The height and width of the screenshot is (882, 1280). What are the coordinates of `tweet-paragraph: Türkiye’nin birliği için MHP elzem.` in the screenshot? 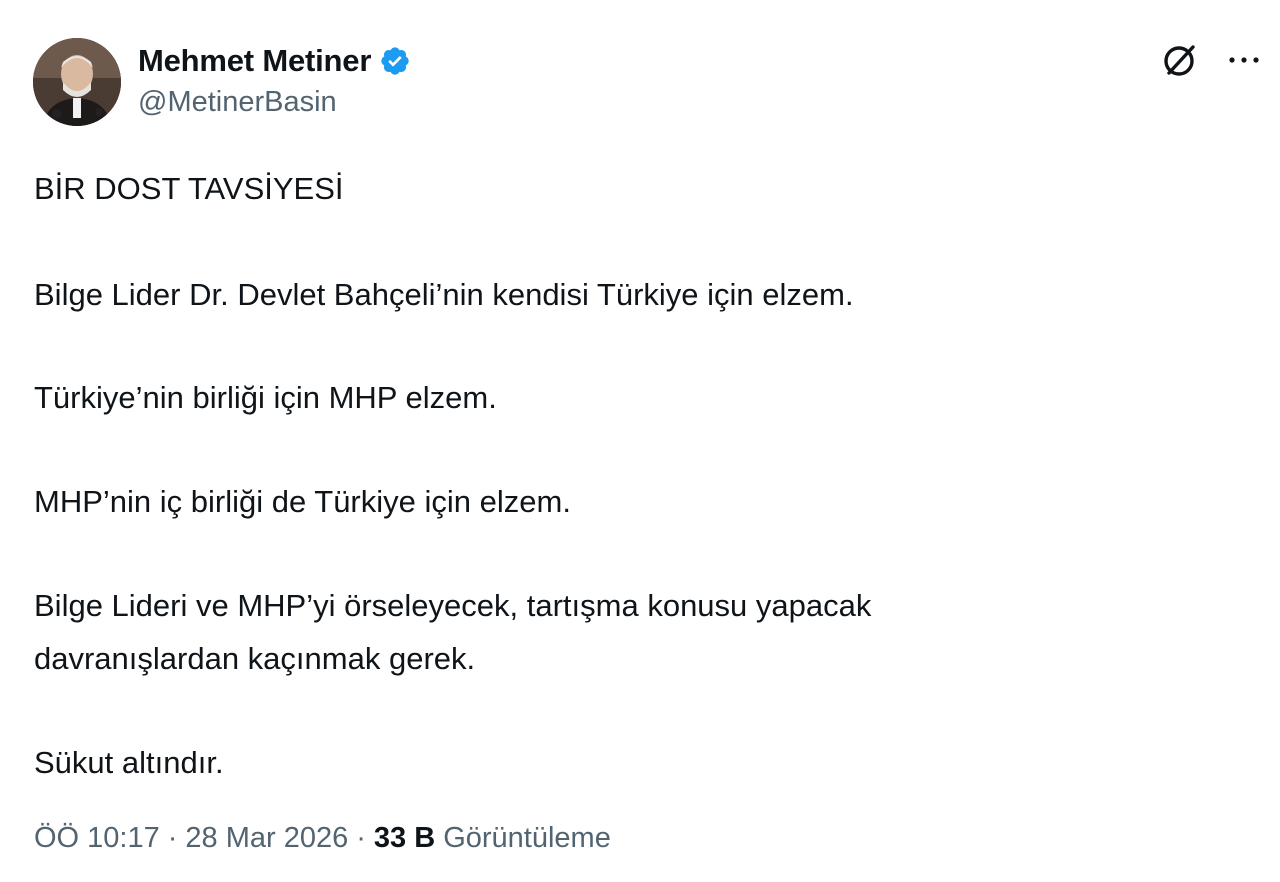 It's located at (265, 397).